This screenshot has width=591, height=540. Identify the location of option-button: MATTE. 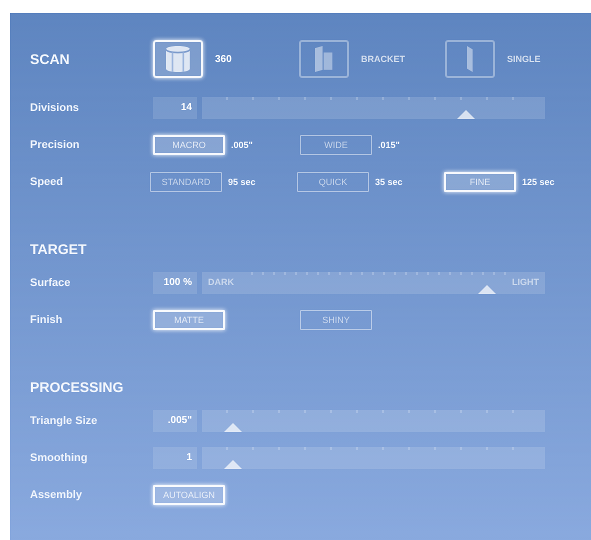
(189, 320).